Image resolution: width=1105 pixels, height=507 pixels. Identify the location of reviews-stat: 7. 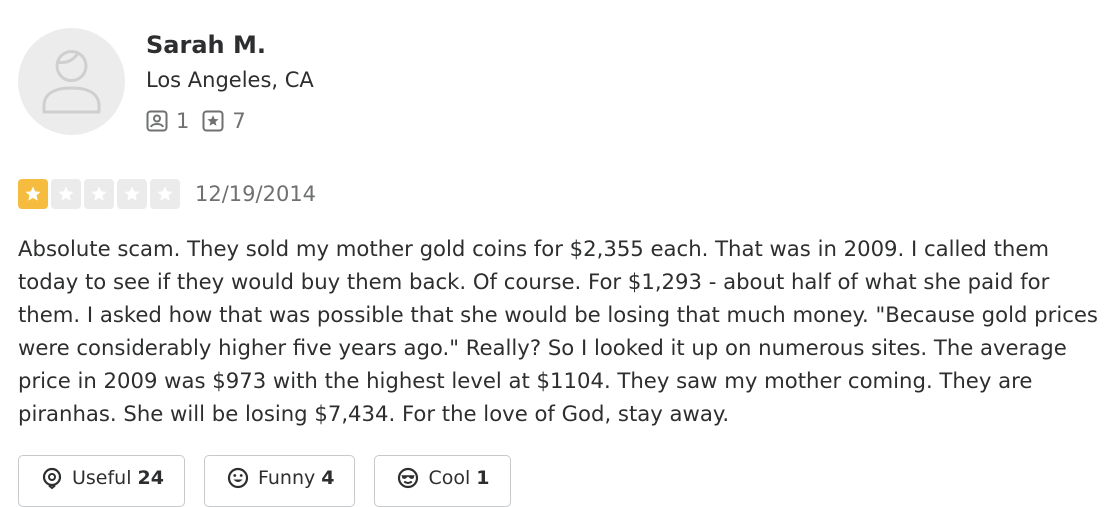
(224, 121).